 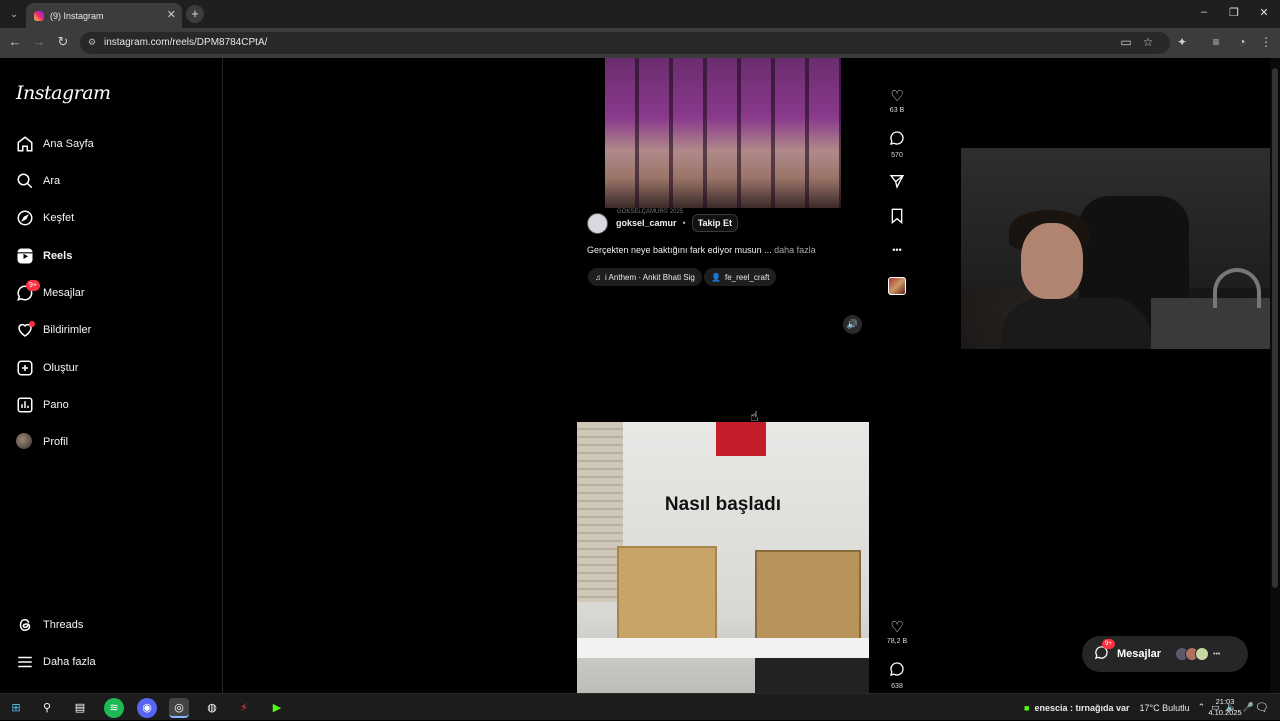 I want to click on chat-avatar, so click(x=1202, y=654).